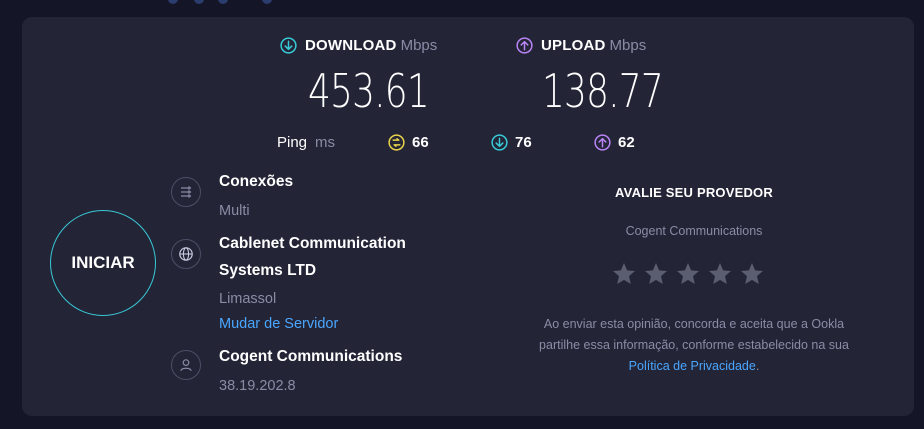 The image size is (924, 429). I want to click on download-label: DOWNLOAD, so click(351, 45).